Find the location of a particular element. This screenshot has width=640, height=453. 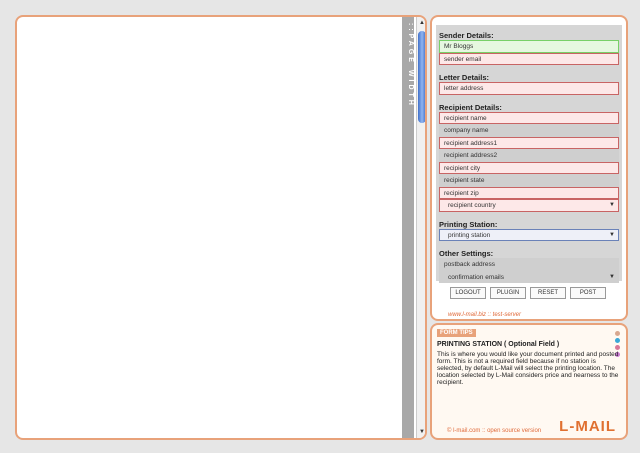

printing-station-value: printing station is located at coordinates (469, 235).